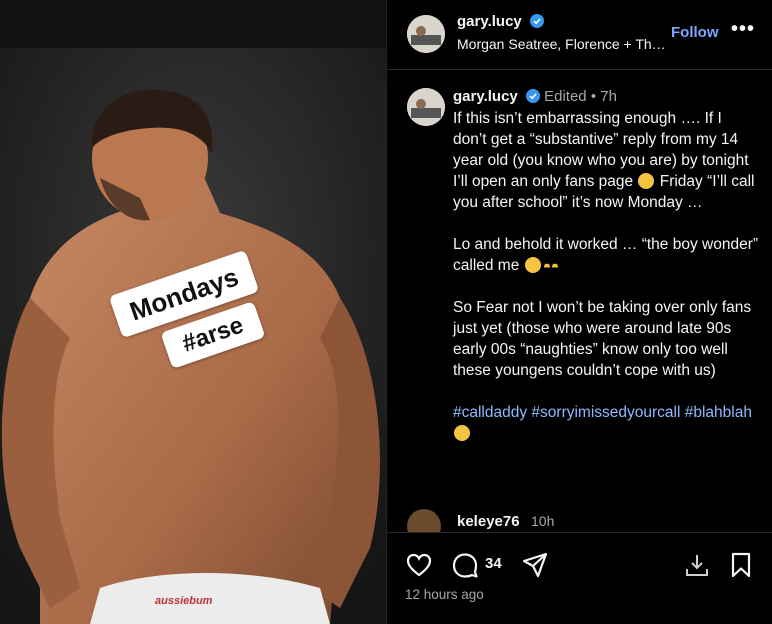 The height and width of the screenshot is (624, 772). Describe the element at coordinates (489, 21) in the screenshot. I see `author-username: gary.lucy` at that location.